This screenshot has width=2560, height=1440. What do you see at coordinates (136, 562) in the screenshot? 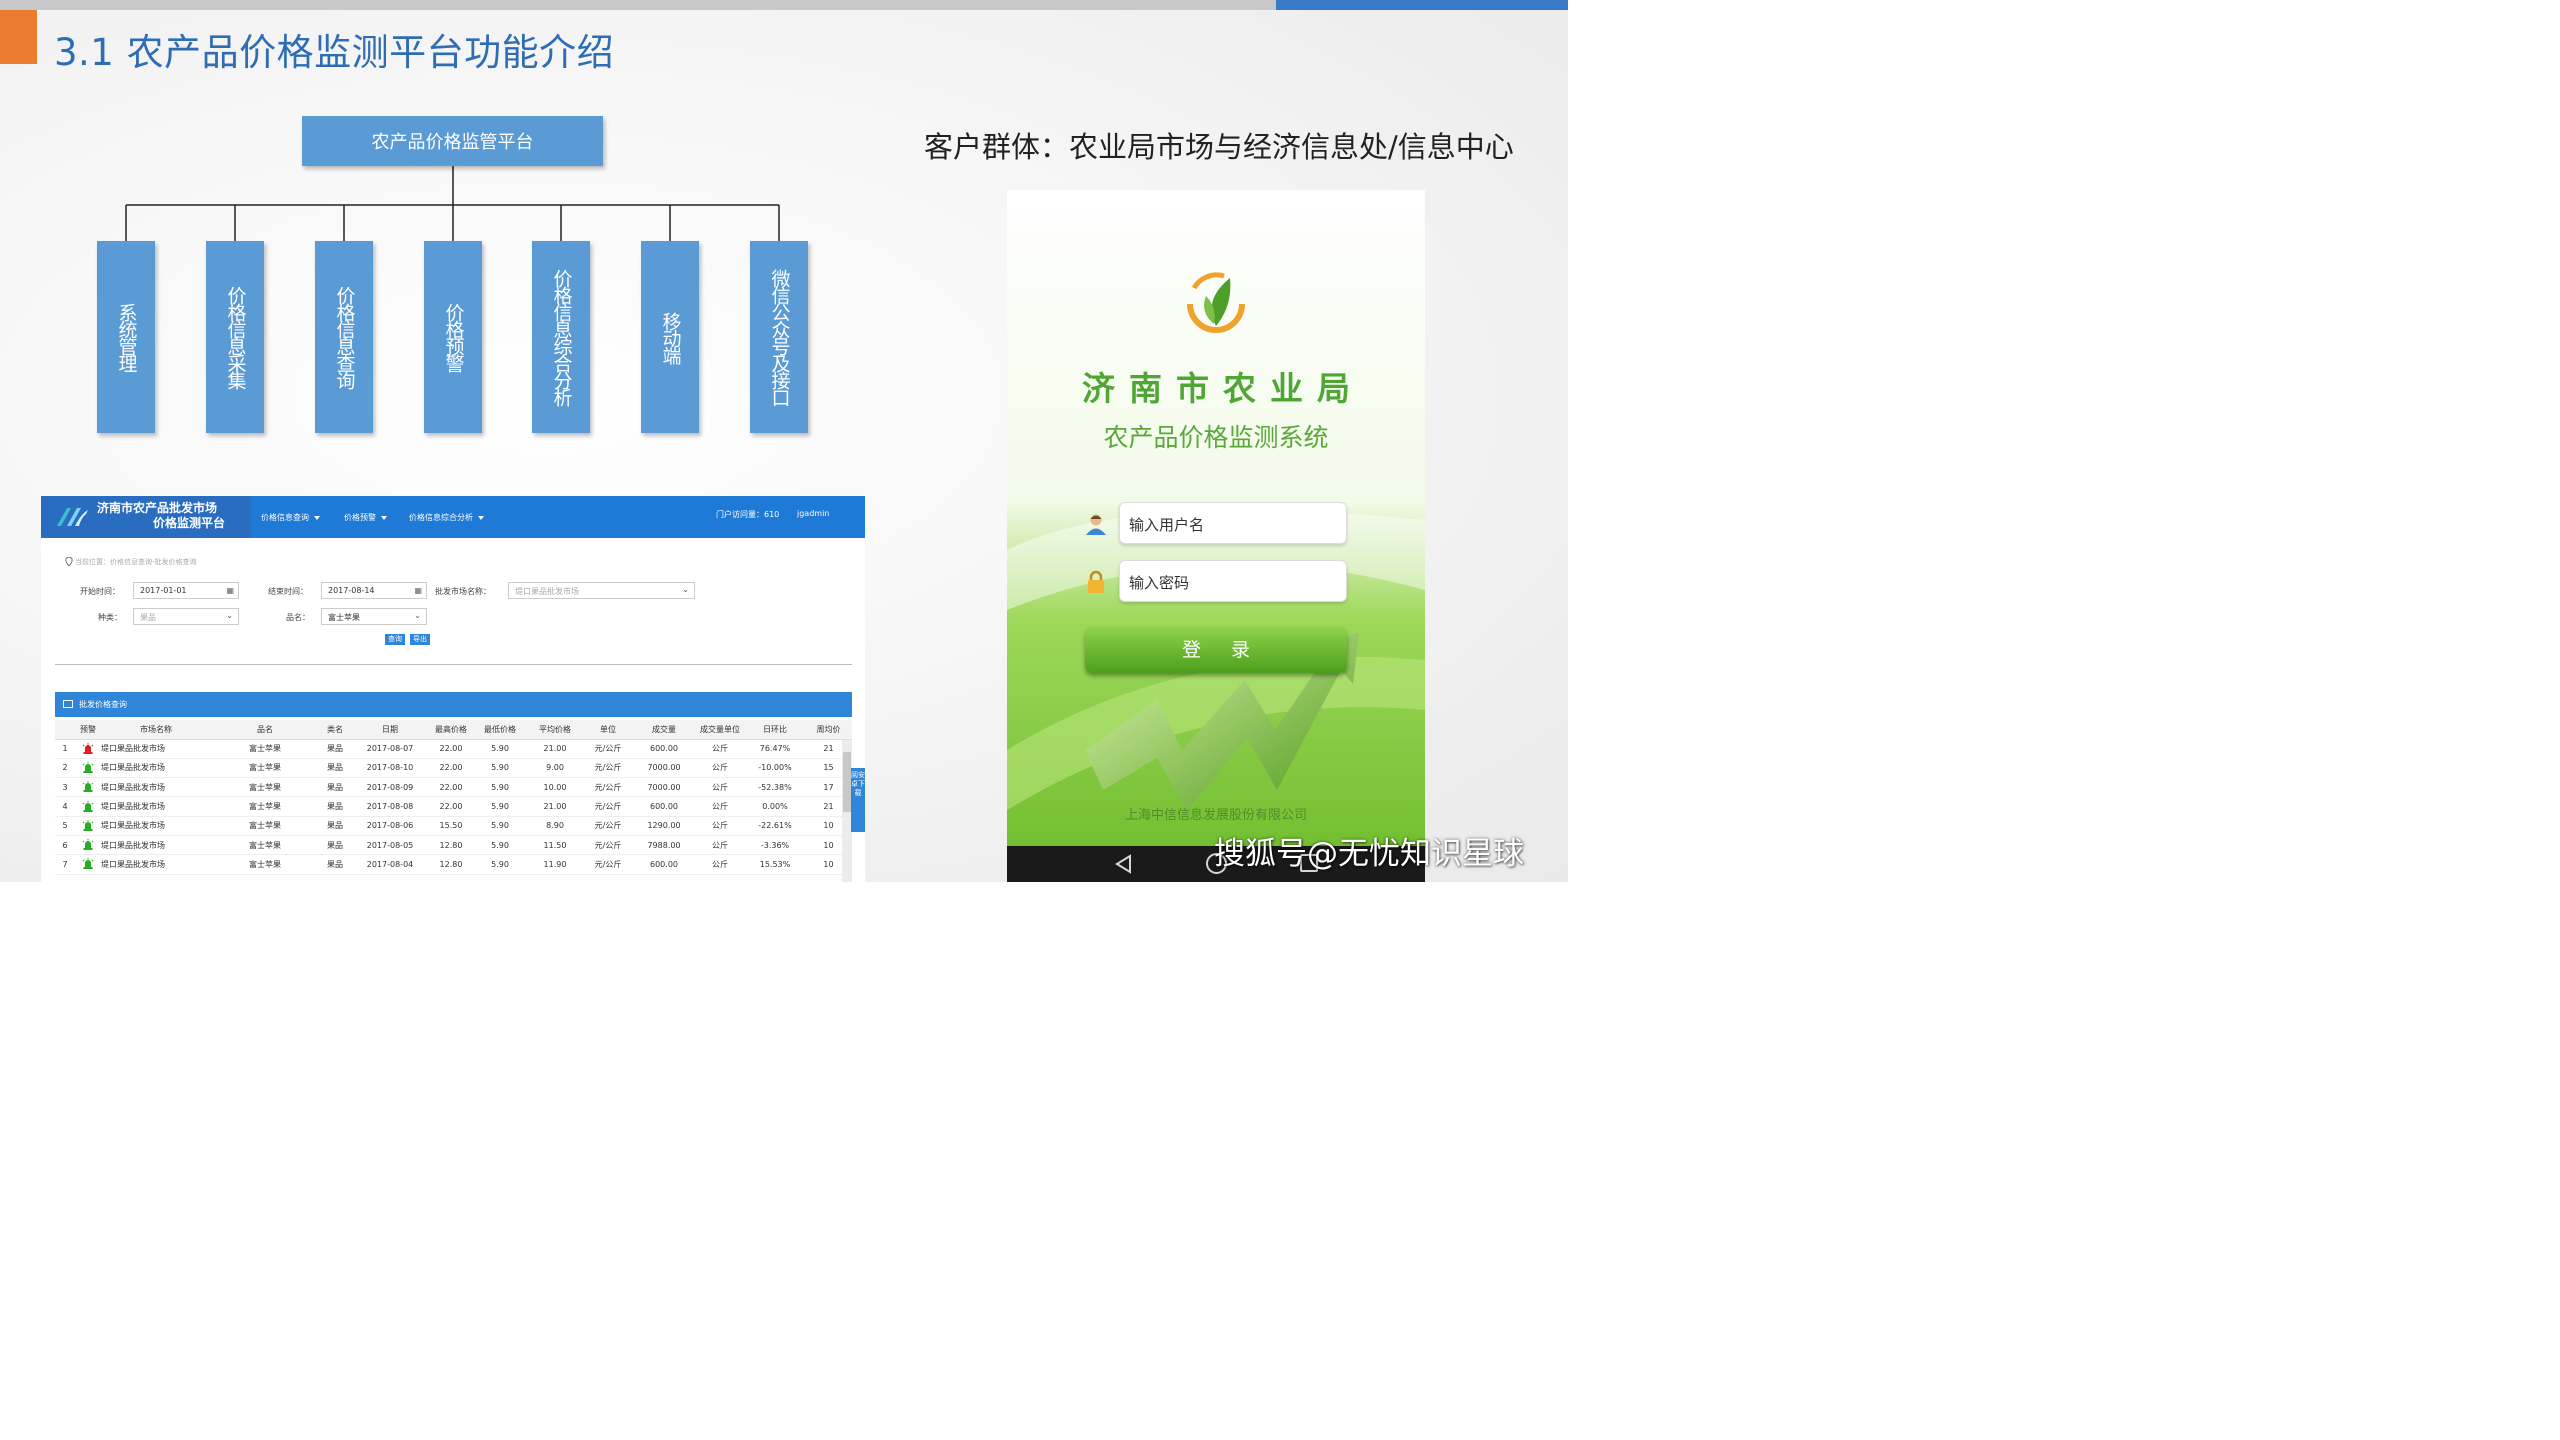
I see `breadcrumb: 当前位置：价格信息查询-批发价格查询` at bounding box center [136, 562].